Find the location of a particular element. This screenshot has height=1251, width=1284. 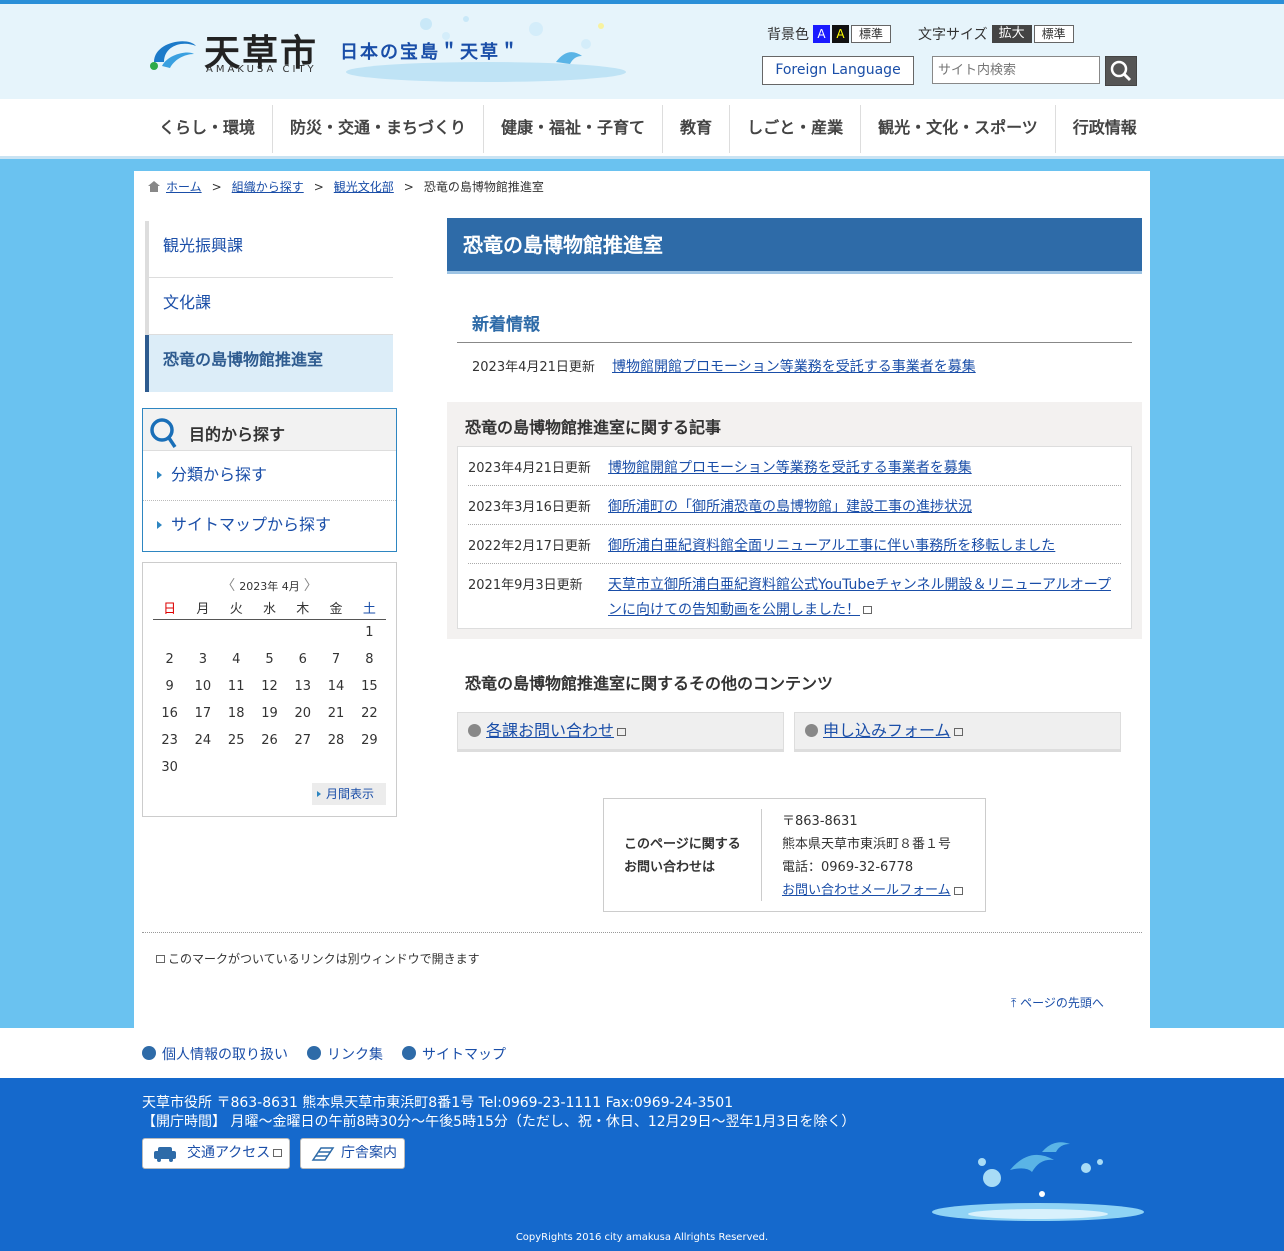

calendar-month-label: 2023年 4月 is located at coordinates (269, 586).